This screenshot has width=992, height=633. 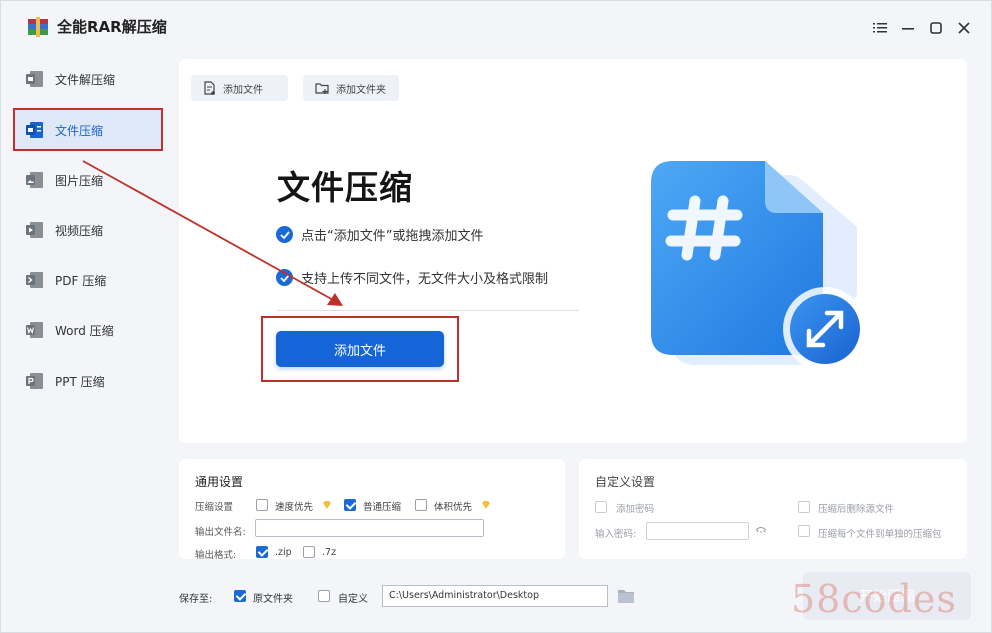 I want to click on app-title: 全能RAR解压缩, so click(x=112, y=27).